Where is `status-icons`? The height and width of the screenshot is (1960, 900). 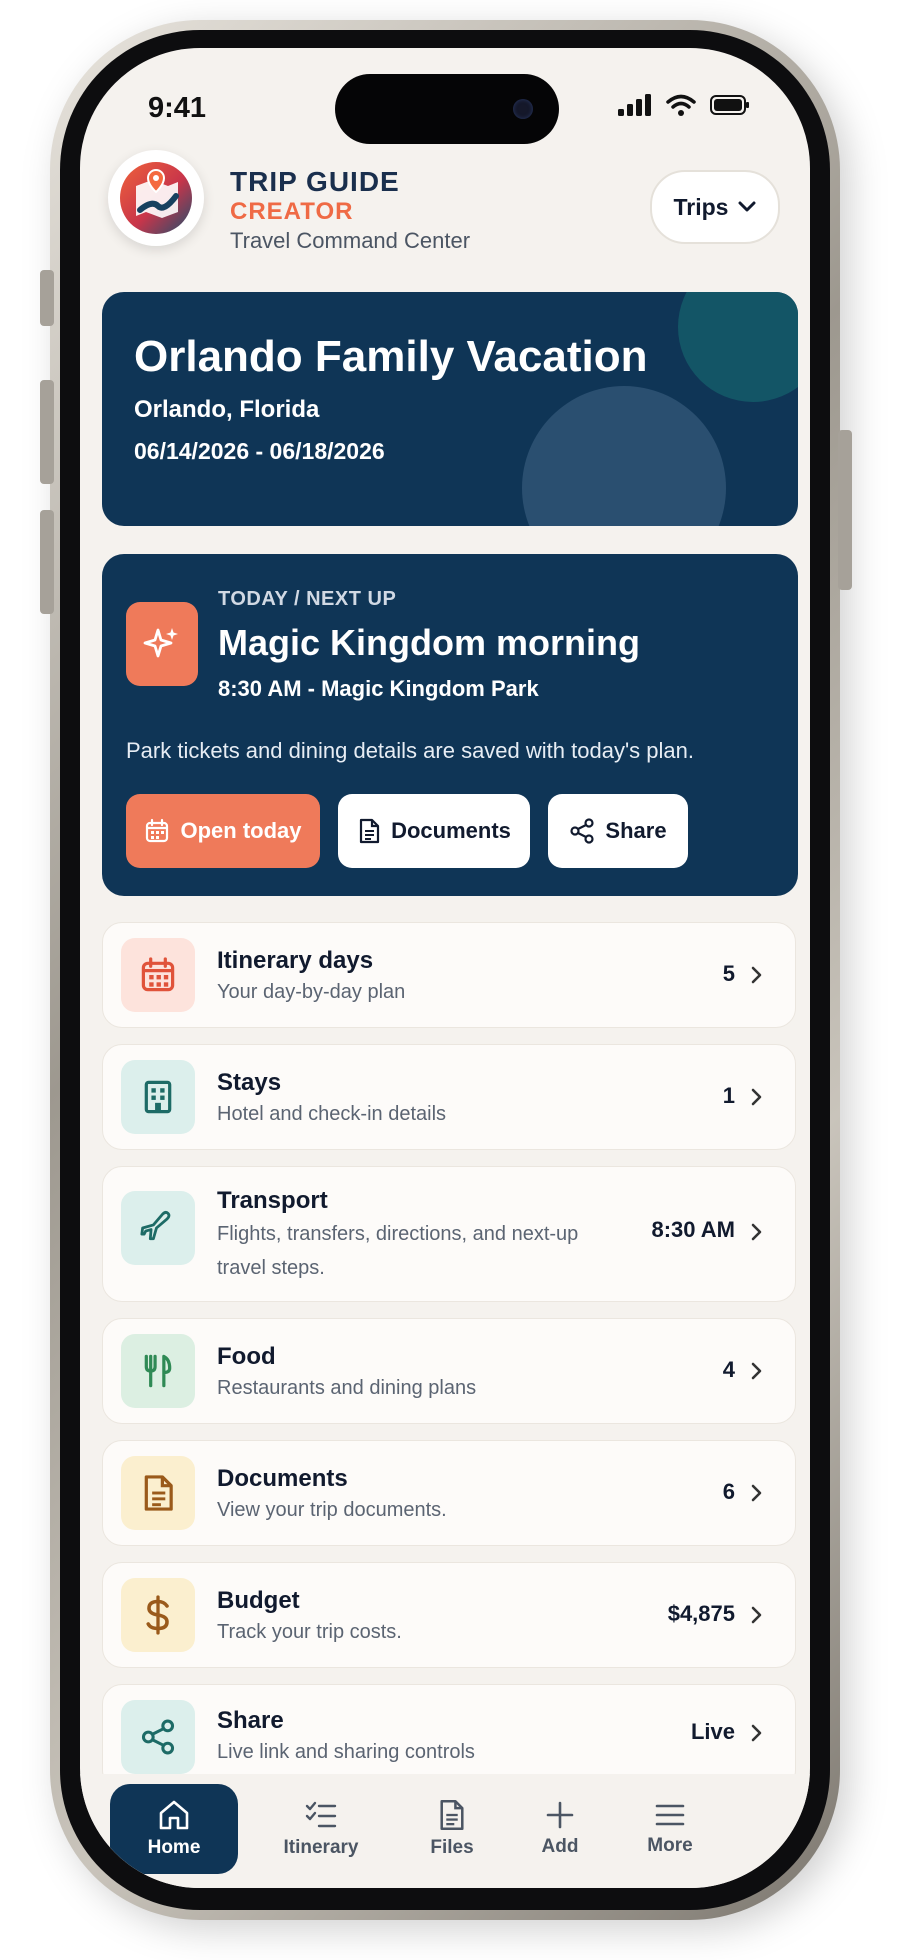
status-icons is located at coordinates (684, 105).